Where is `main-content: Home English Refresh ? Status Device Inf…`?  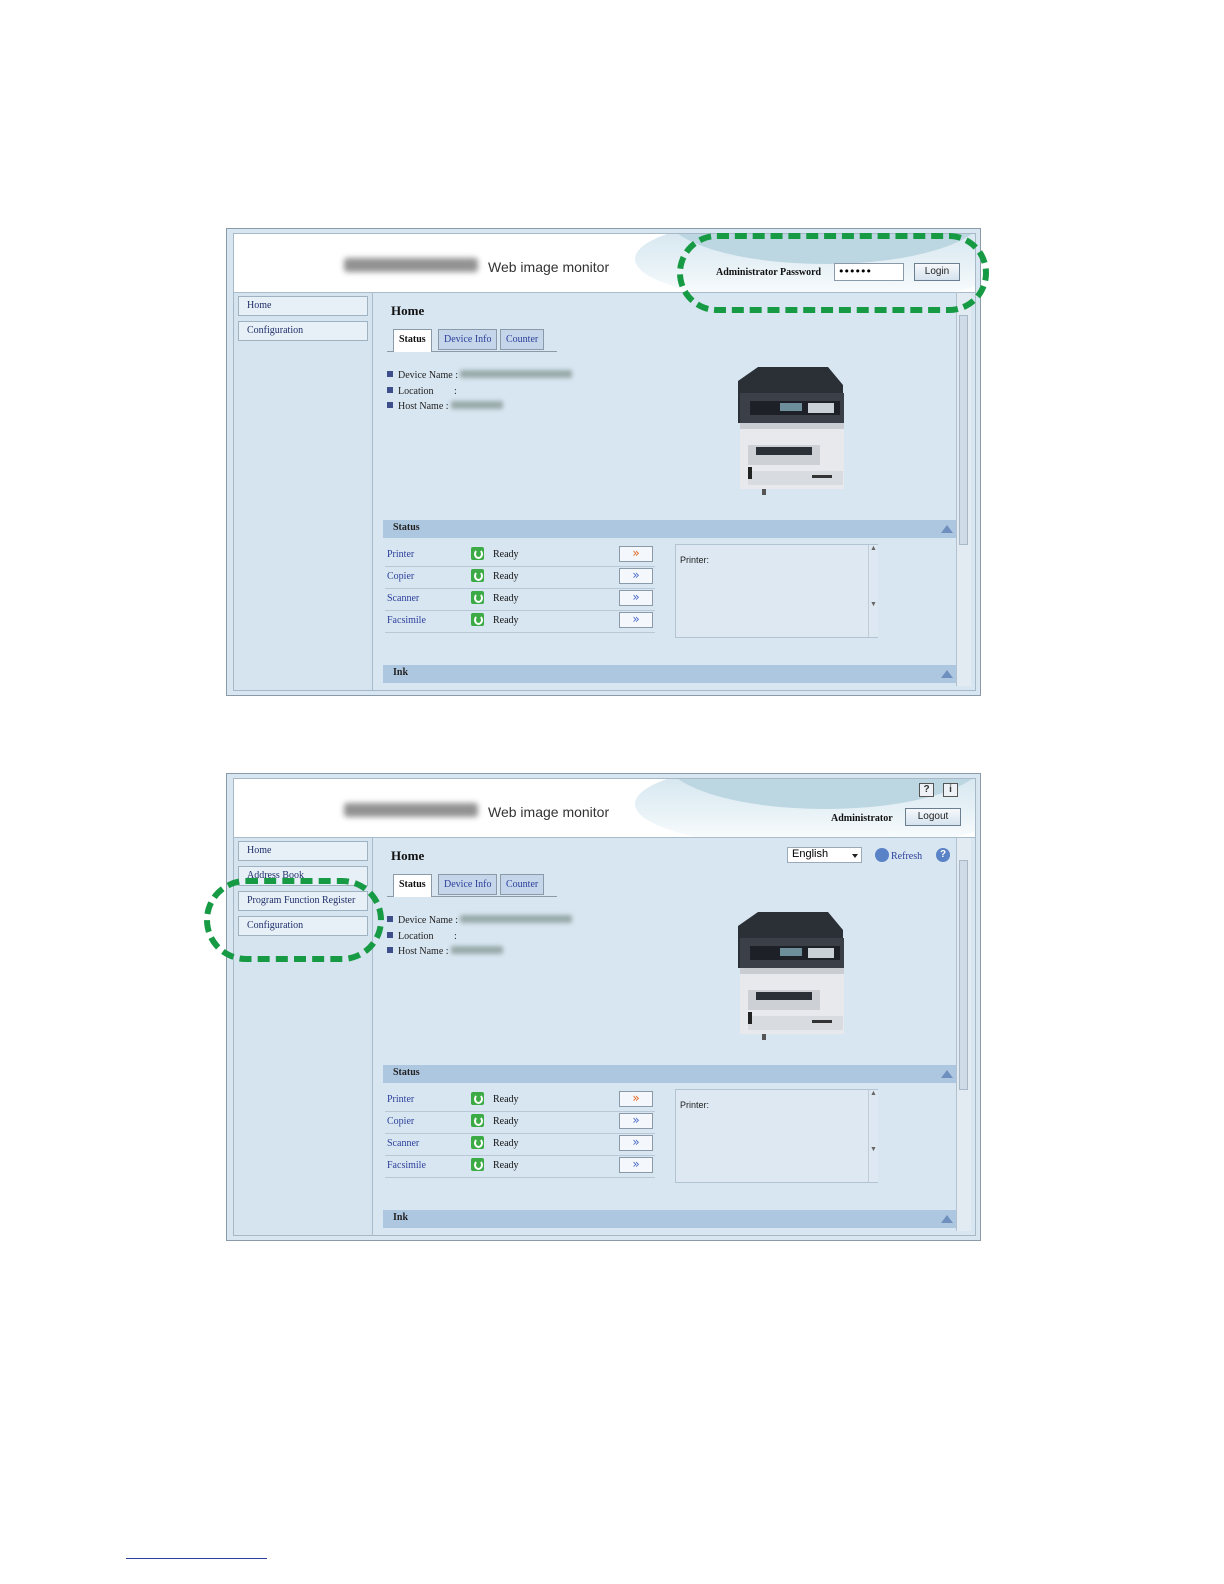 main-content: Home English Refresh ? Status Device Inf… is located at coordinates (665, 1036).